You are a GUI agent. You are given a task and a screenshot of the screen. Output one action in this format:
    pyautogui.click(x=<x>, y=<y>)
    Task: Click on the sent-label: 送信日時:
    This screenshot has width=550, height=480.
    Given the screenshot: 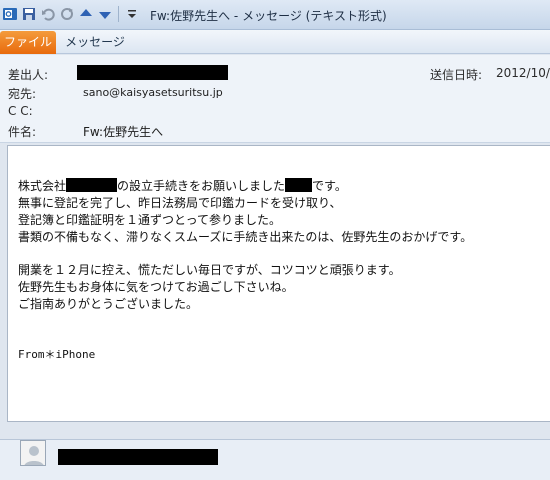 What is the action you would take?
    pyautogui.click(x=456, y=75)
    